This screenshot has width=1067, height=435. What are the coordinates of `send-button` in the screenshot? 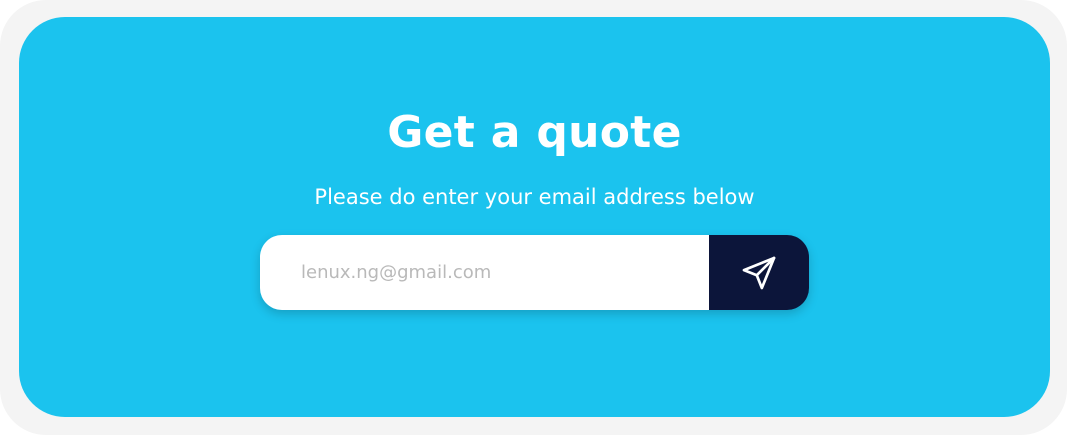 It's located at (759, 272).